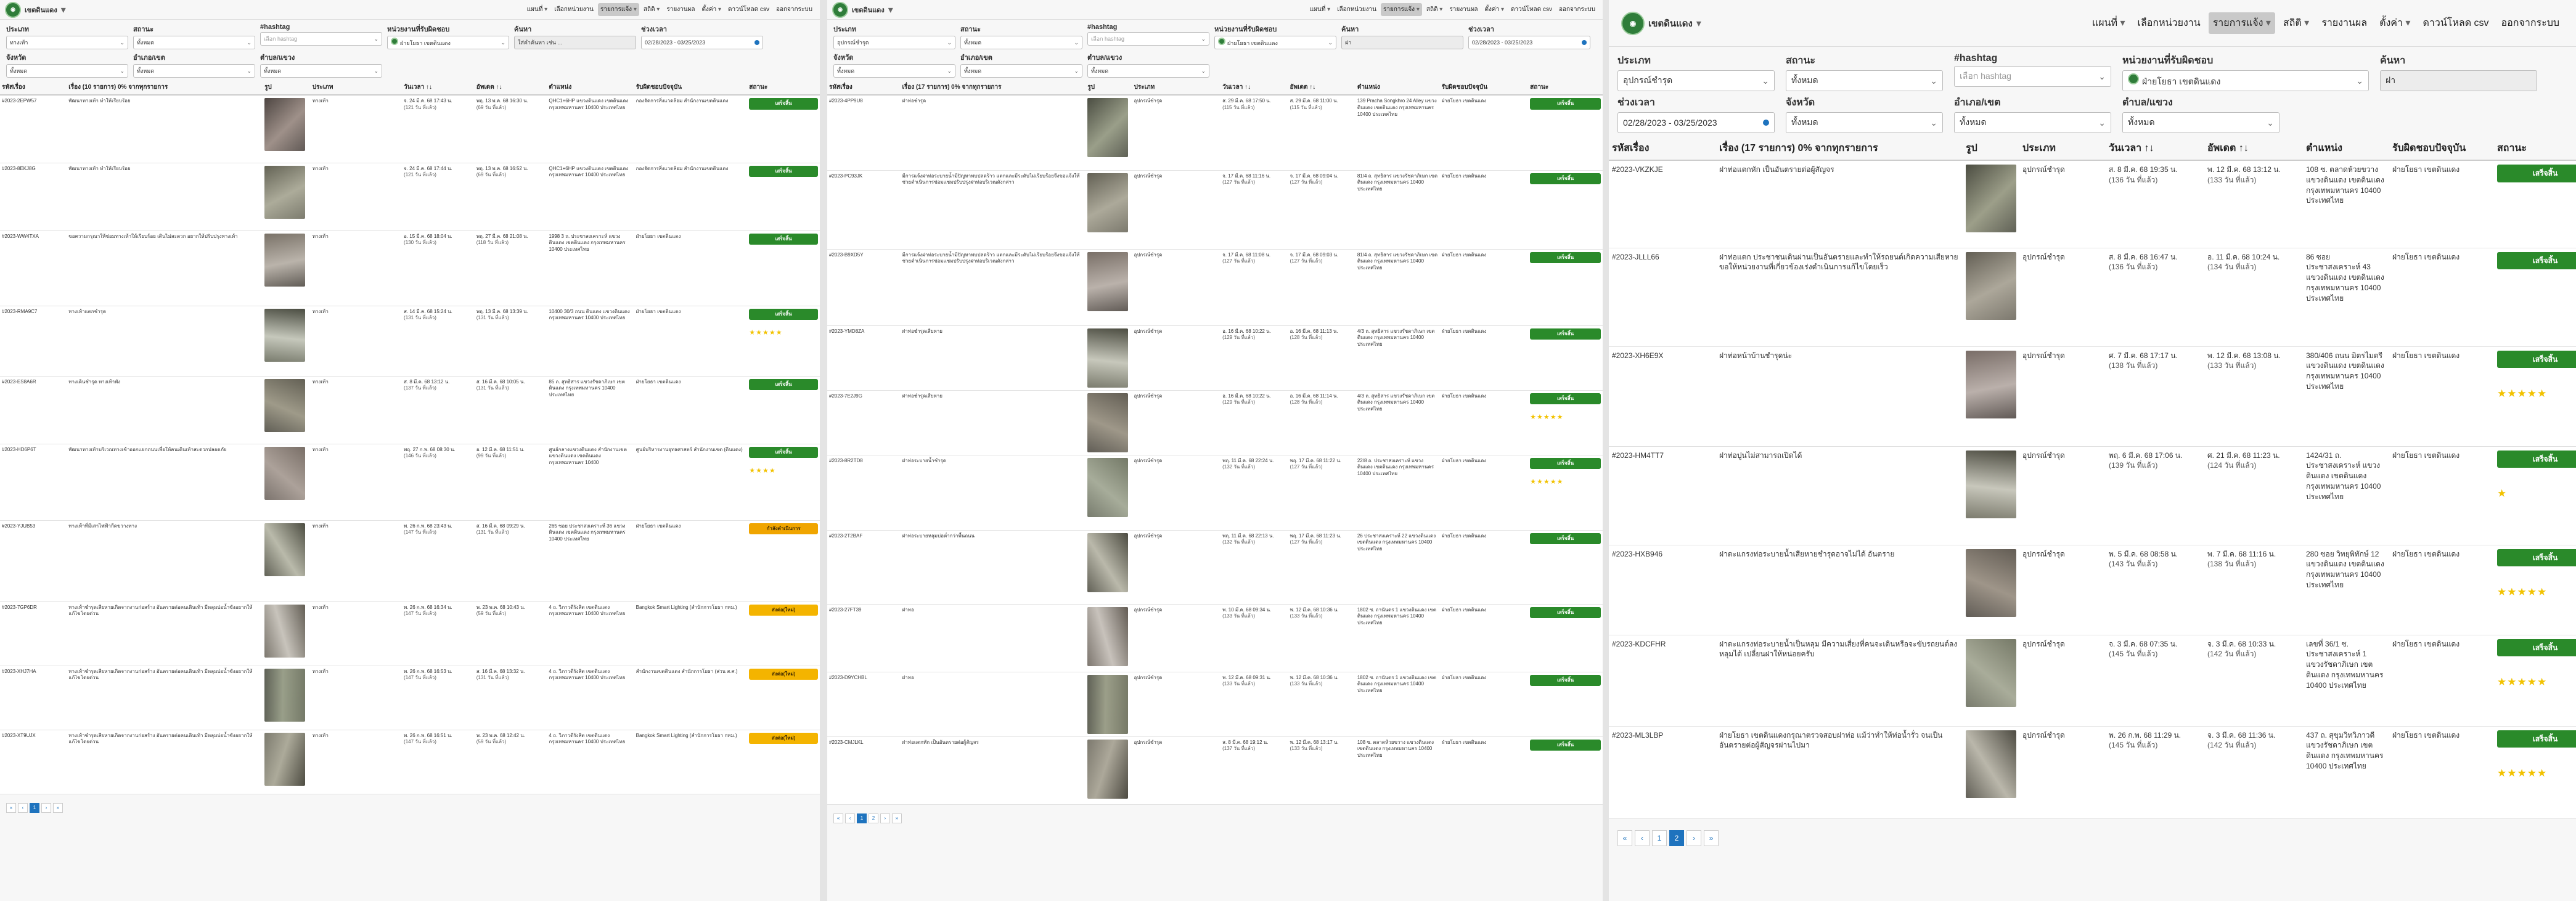 The width and height of the screenshot is (2576, 901). Describe the element at coordinates (993, 133) in the screenshot. I see `report-title: ฝาท่อชำรุด` at that location.